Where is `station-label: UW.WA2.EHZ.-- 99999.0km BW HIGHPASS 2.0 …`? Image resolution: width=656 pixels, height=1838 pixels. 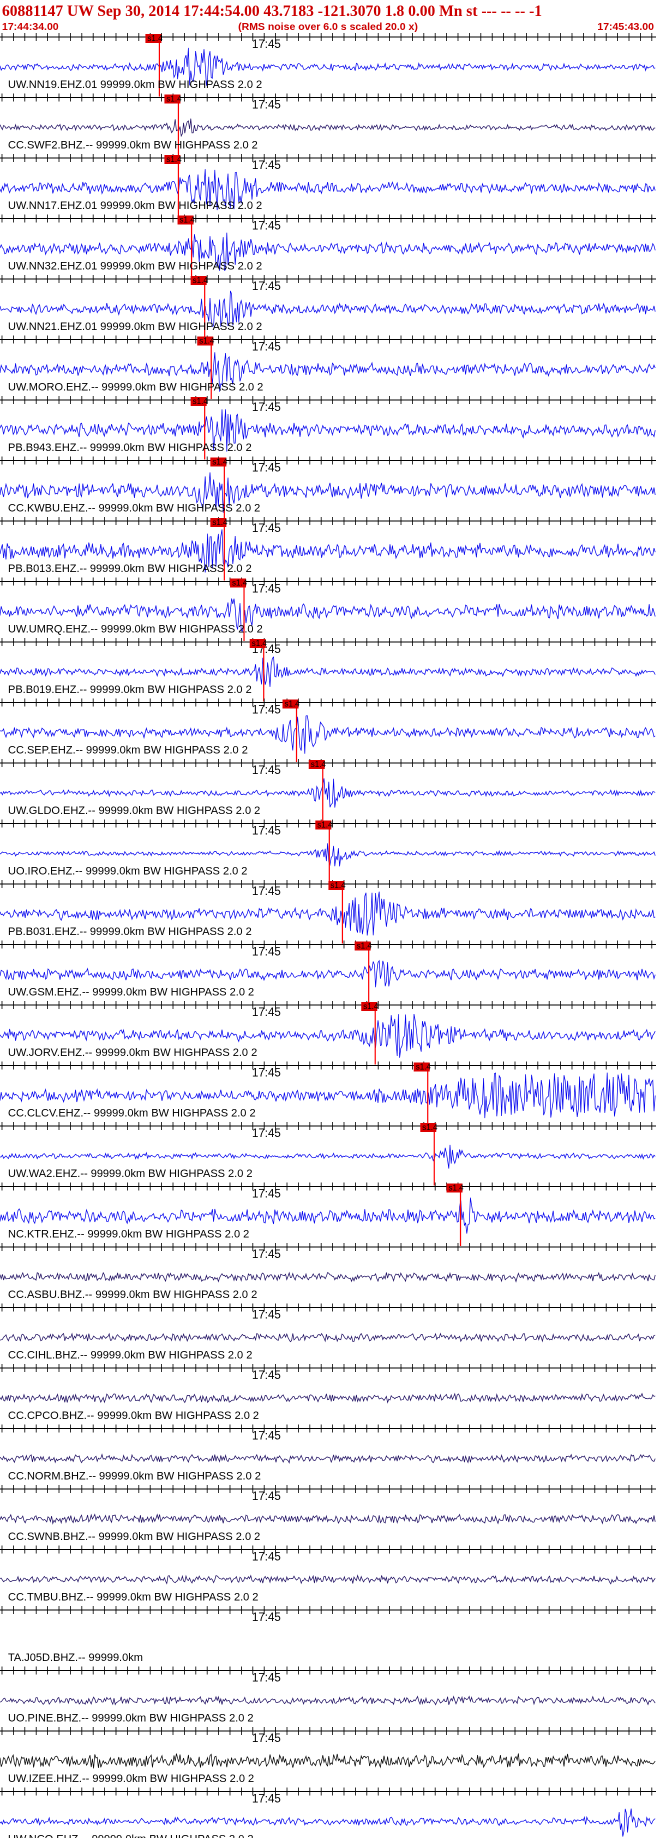 station-label: UW.WA2.EHZ.-- 99999.0km BW HIGHPASS 2.0 … is located at coordinates (130, 1174).